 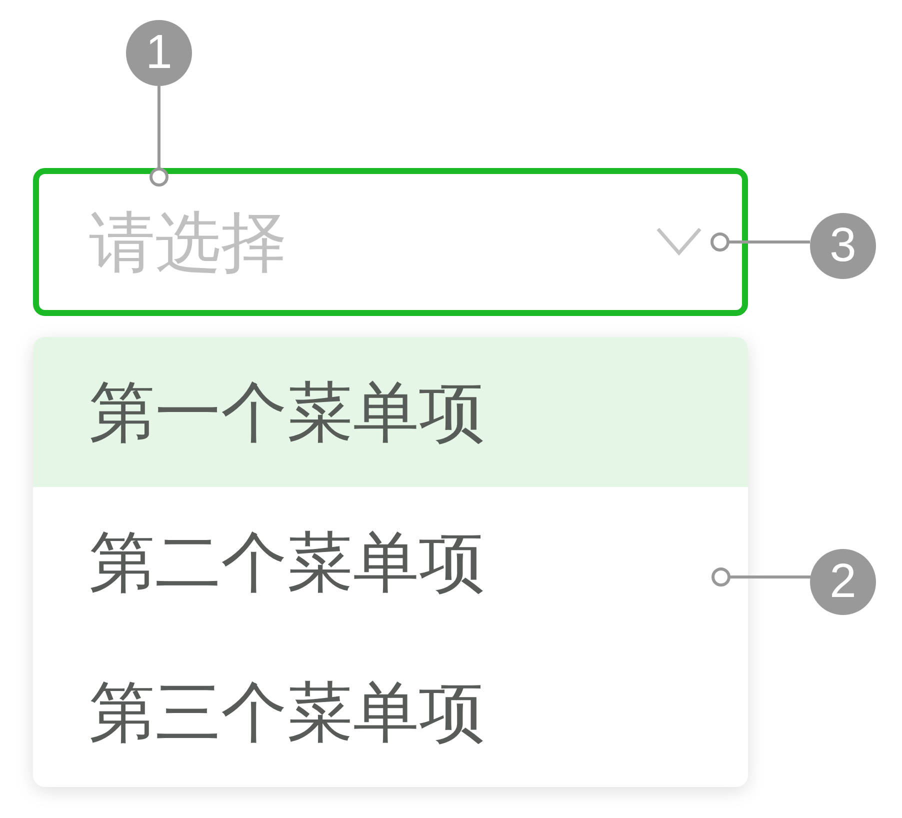 What do you see at coordinates (390, 412) in the screenshot?
I see `menu-item: 第一个菜单项` at bounding box center [390, 412].